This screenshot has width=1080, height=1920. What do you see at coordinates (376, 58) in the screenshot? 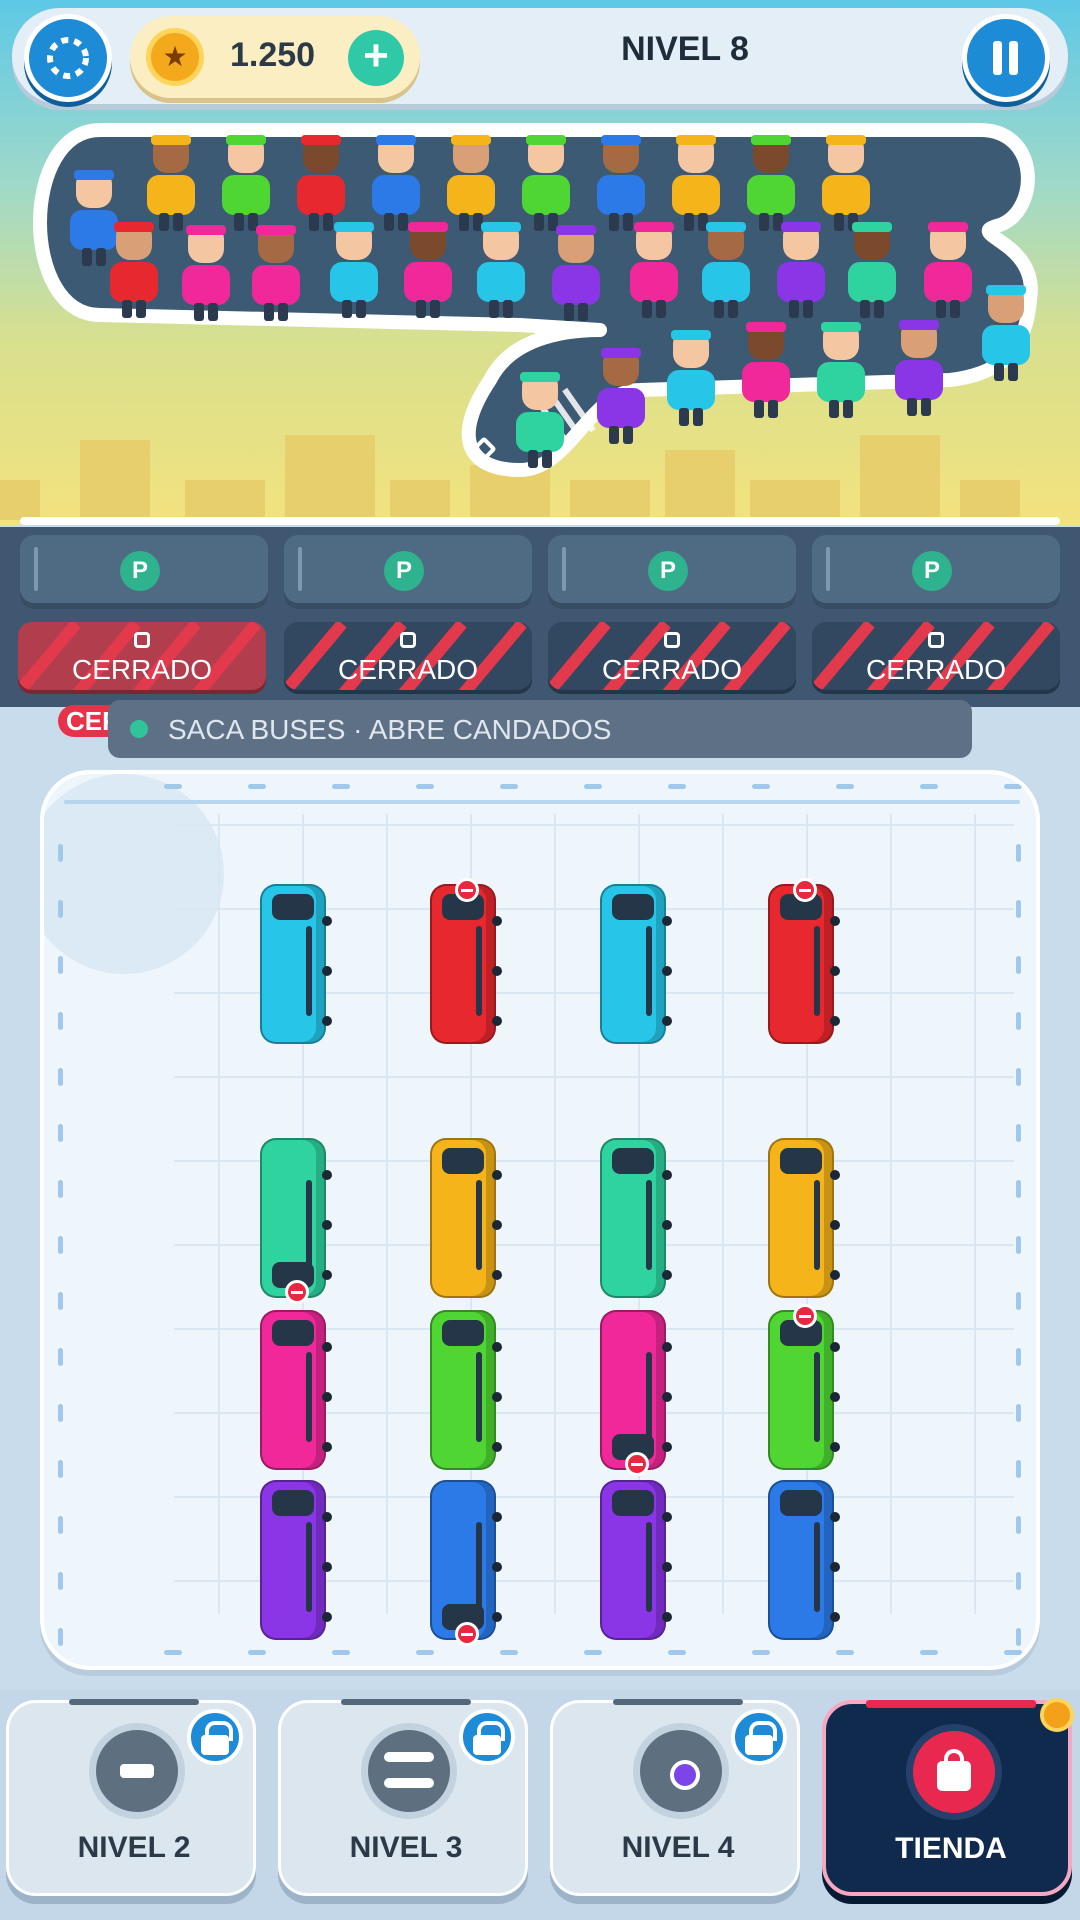
I see `add-coins-button: +` at bounding box center [376, 58].